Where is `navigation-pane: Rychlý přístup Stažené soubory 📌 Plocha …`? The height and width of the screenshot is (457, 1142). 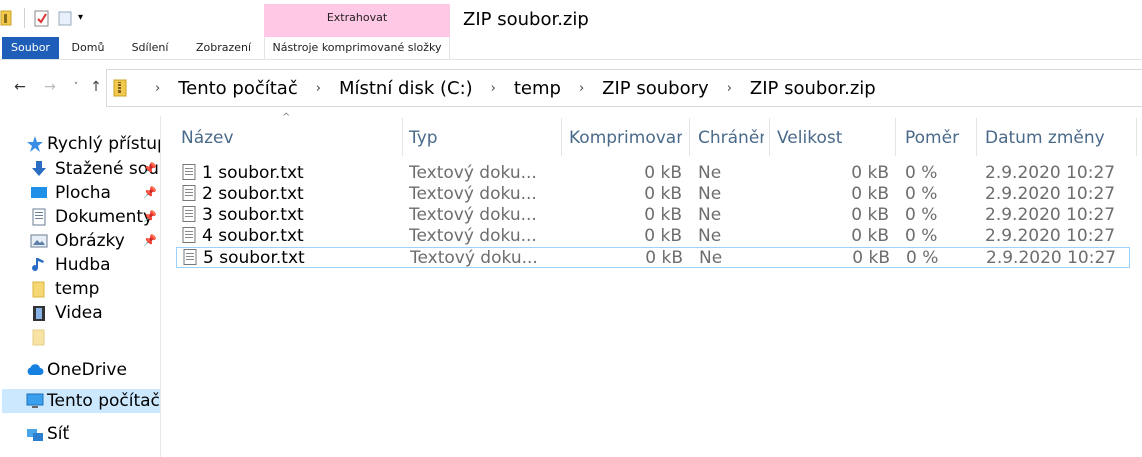
navigation-pane: Rychlý přístup Stažené soubory 📌 Plocha … is located at coordinates (80, 286).